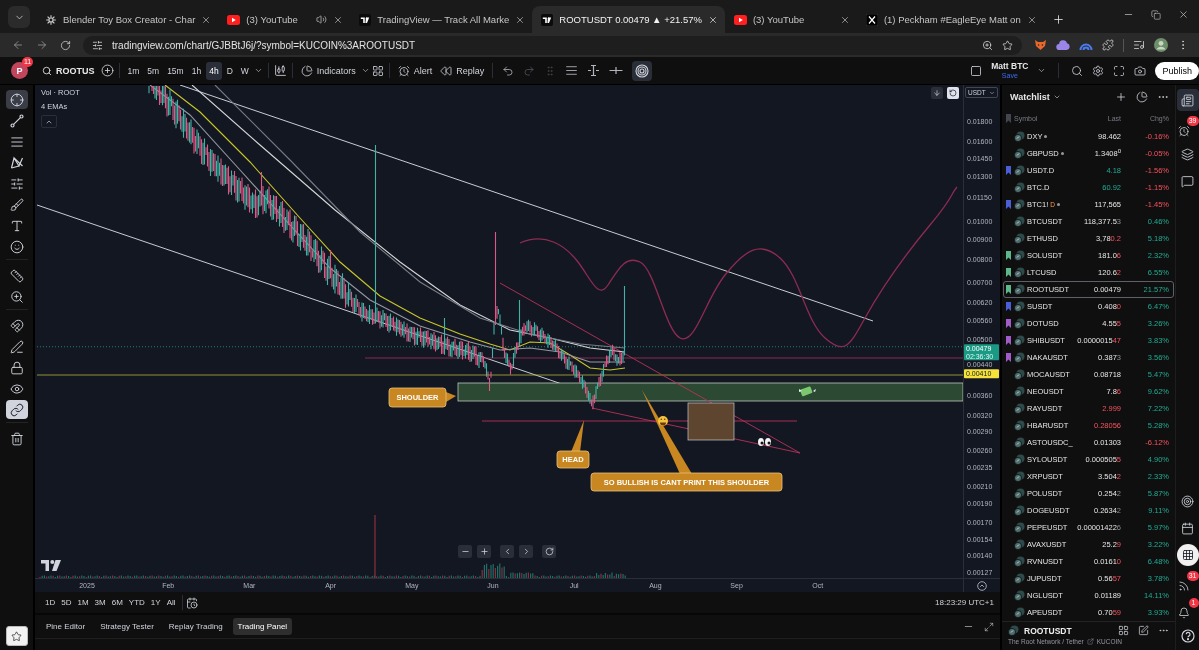  I want to click on scroll-right-button, so click(526, 551).